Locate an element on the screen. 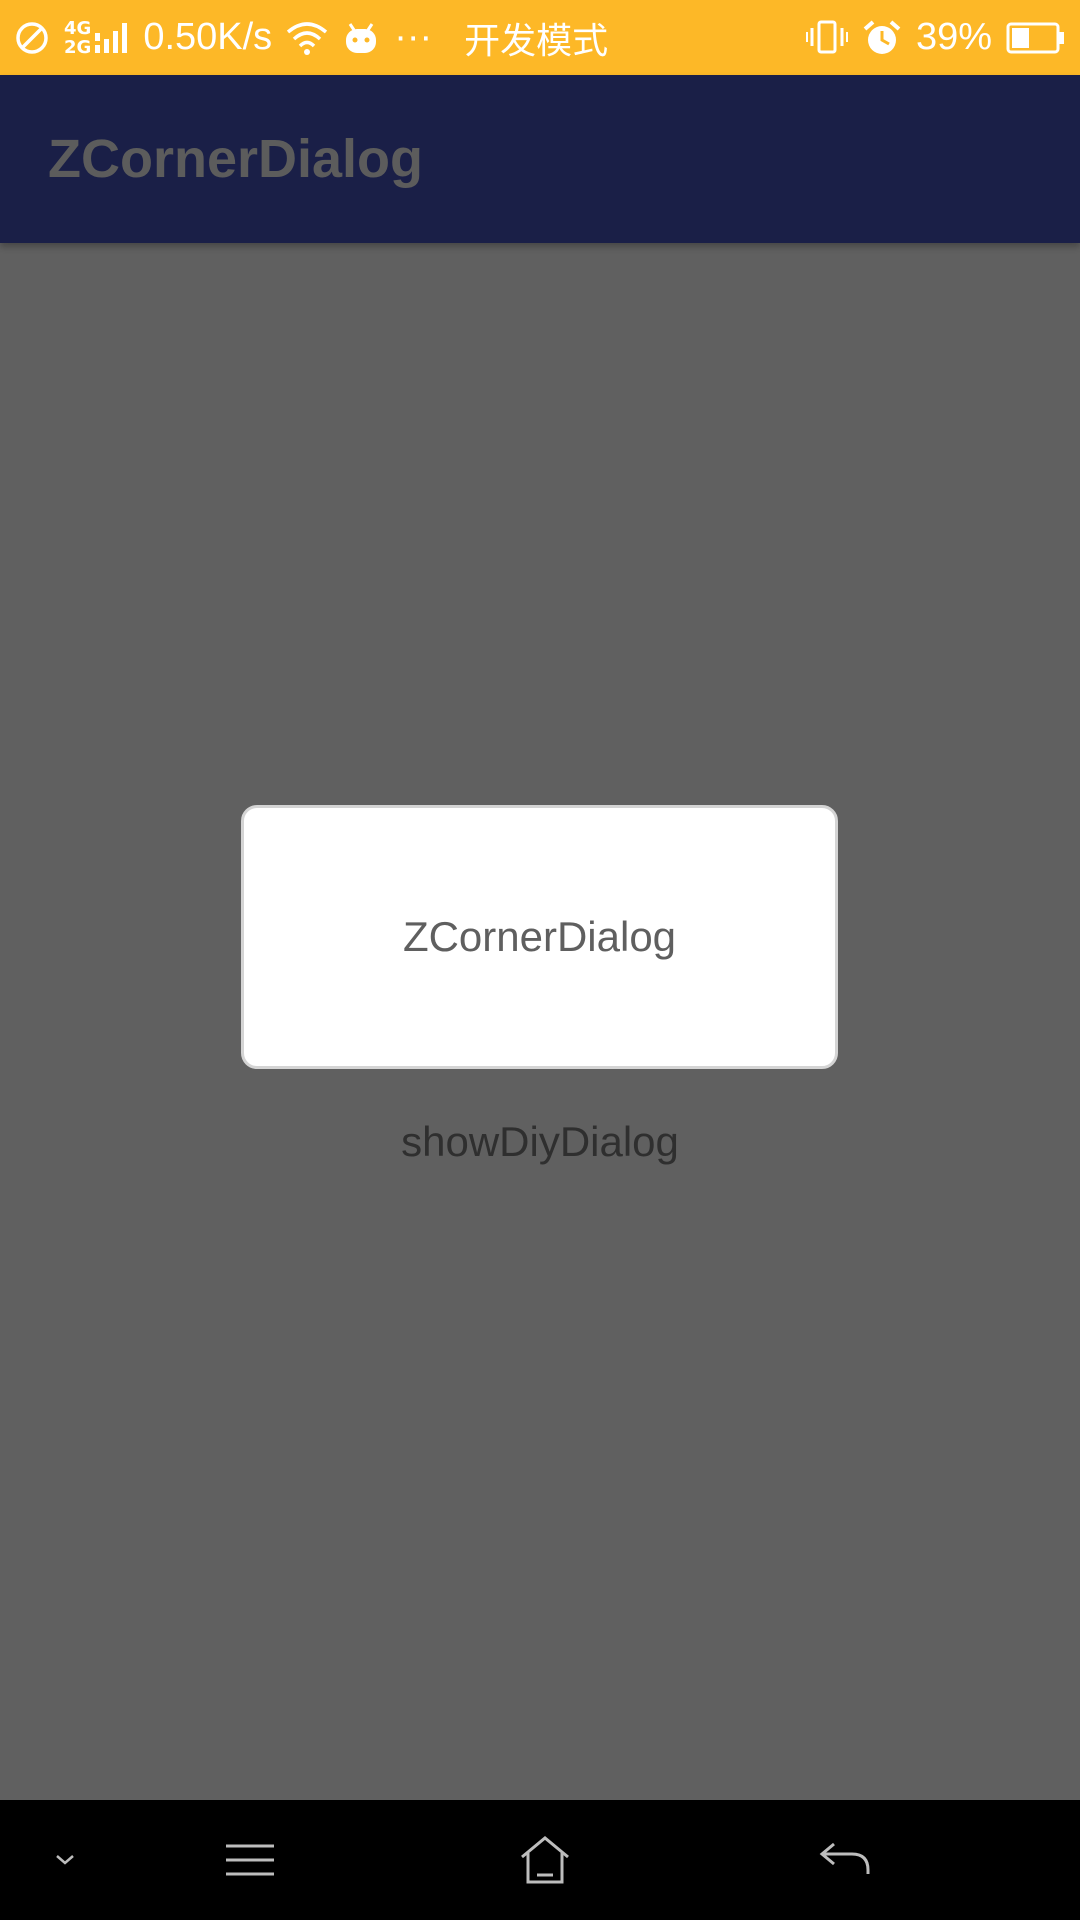 Image resolution: width=1080 pixels, height=1920 pixels. app-title: ZCornerDialog is located at coordinates (236, 159).